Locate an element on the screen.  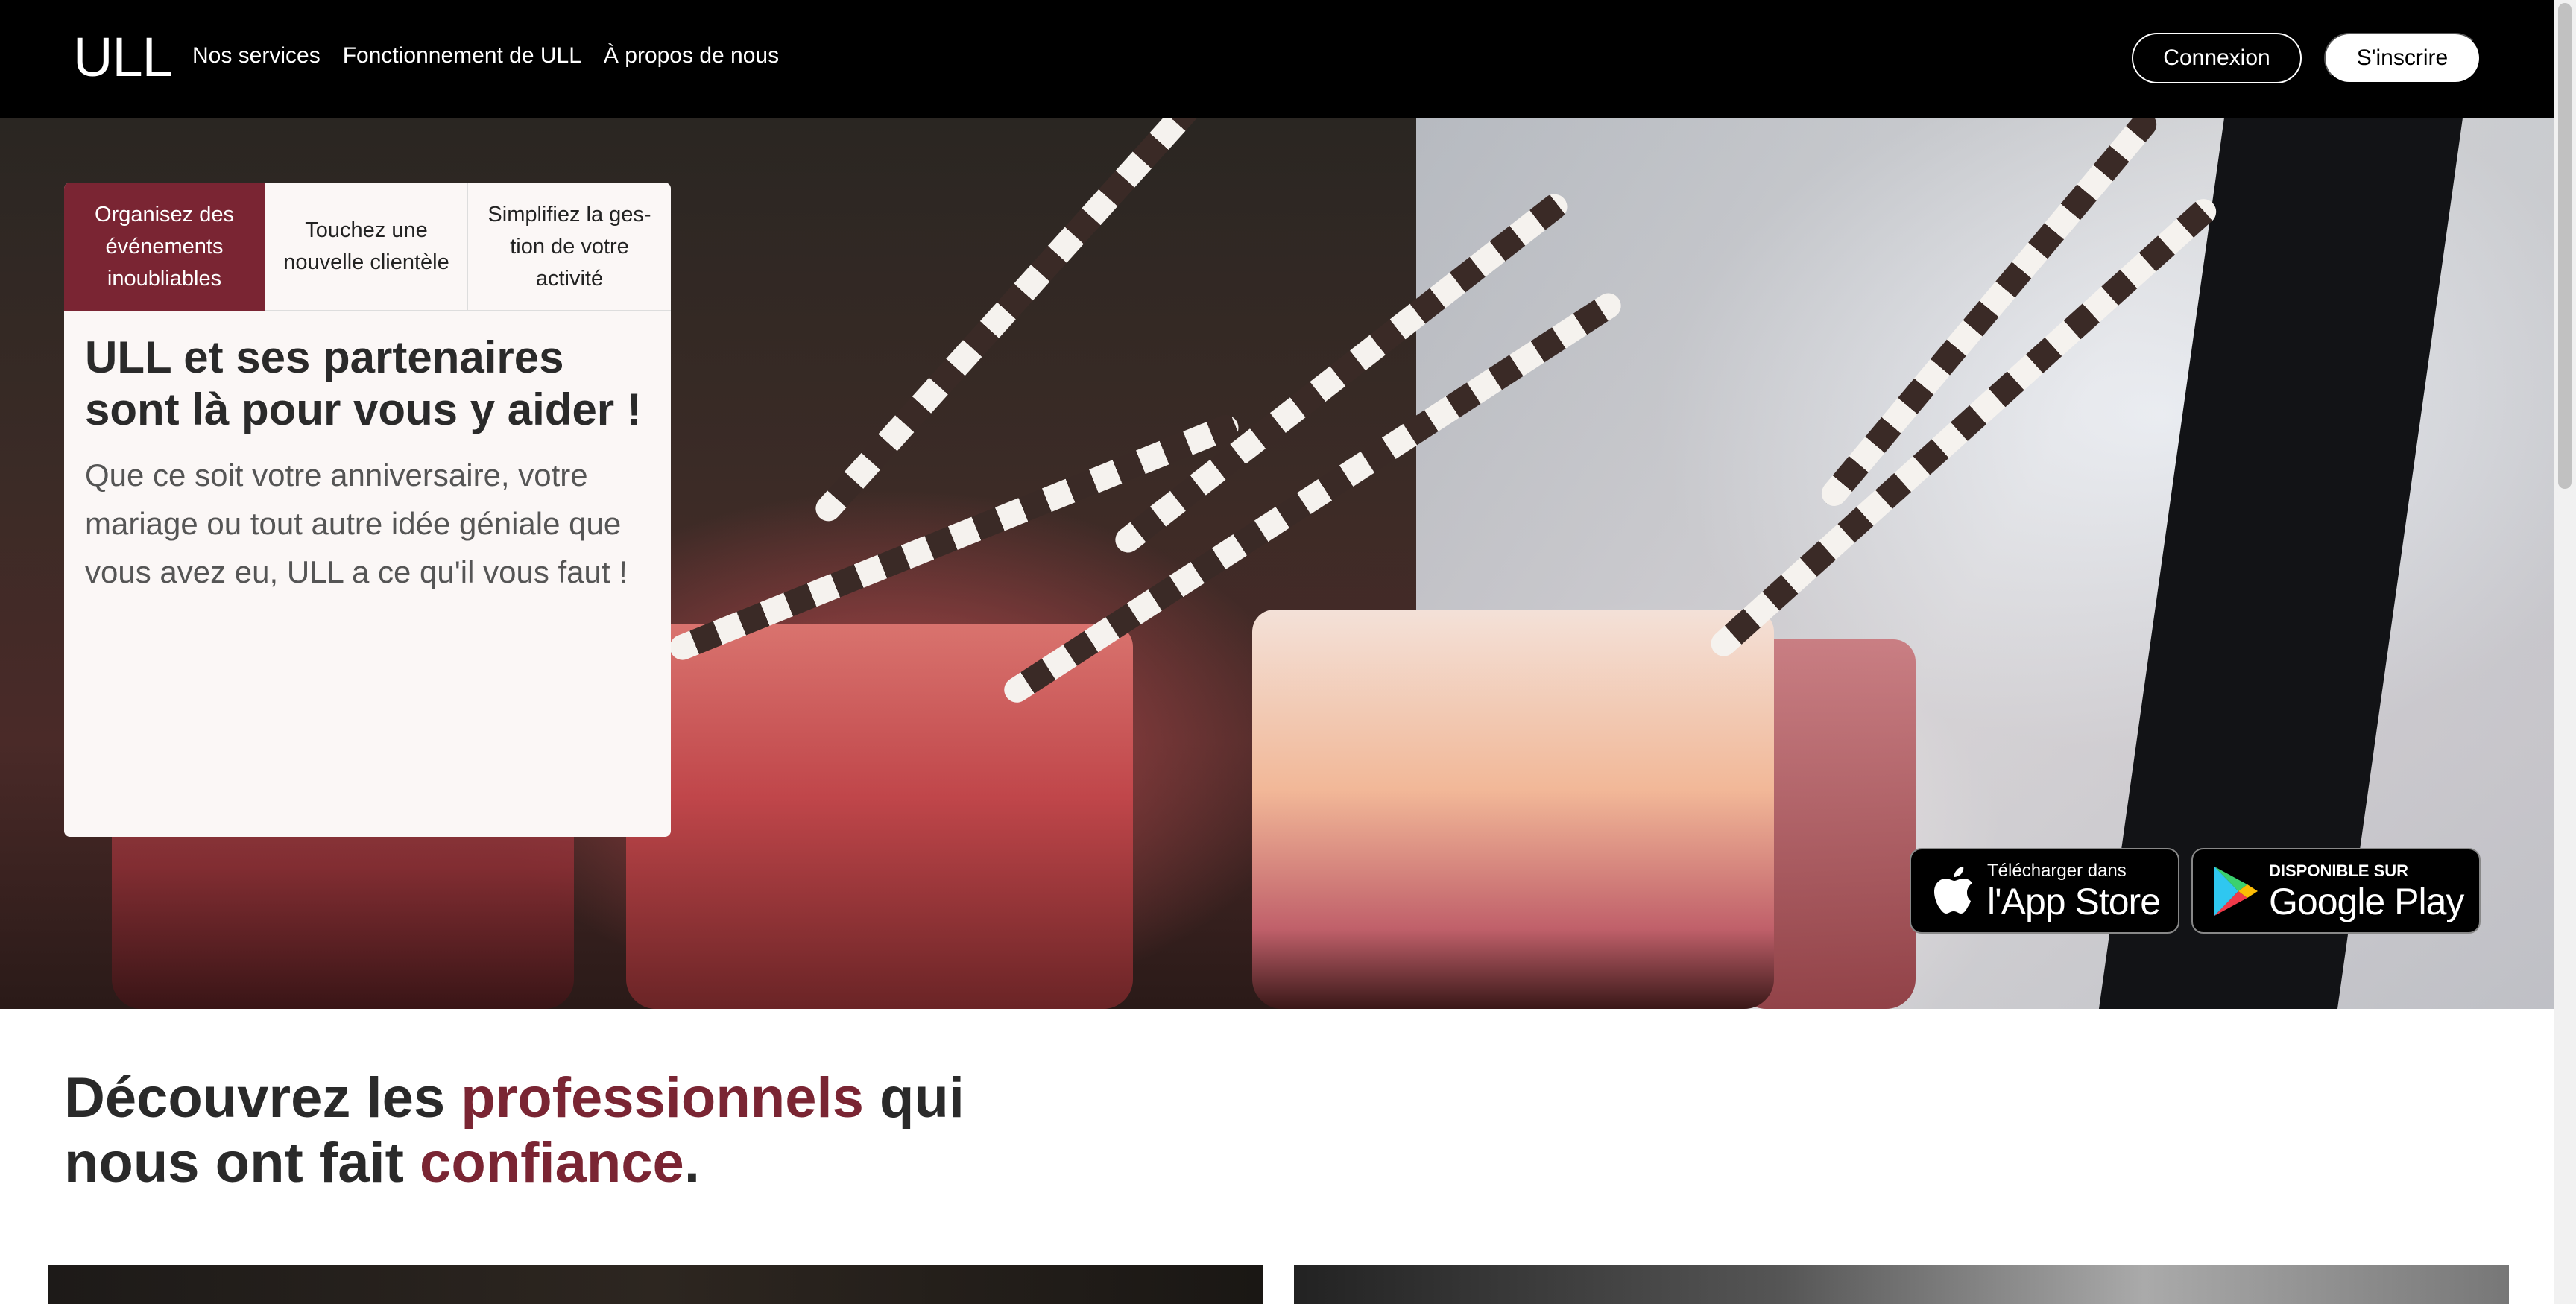
nav-link-how-it-works: Fonctionnement de ULL is located at coordinates (462, 56).